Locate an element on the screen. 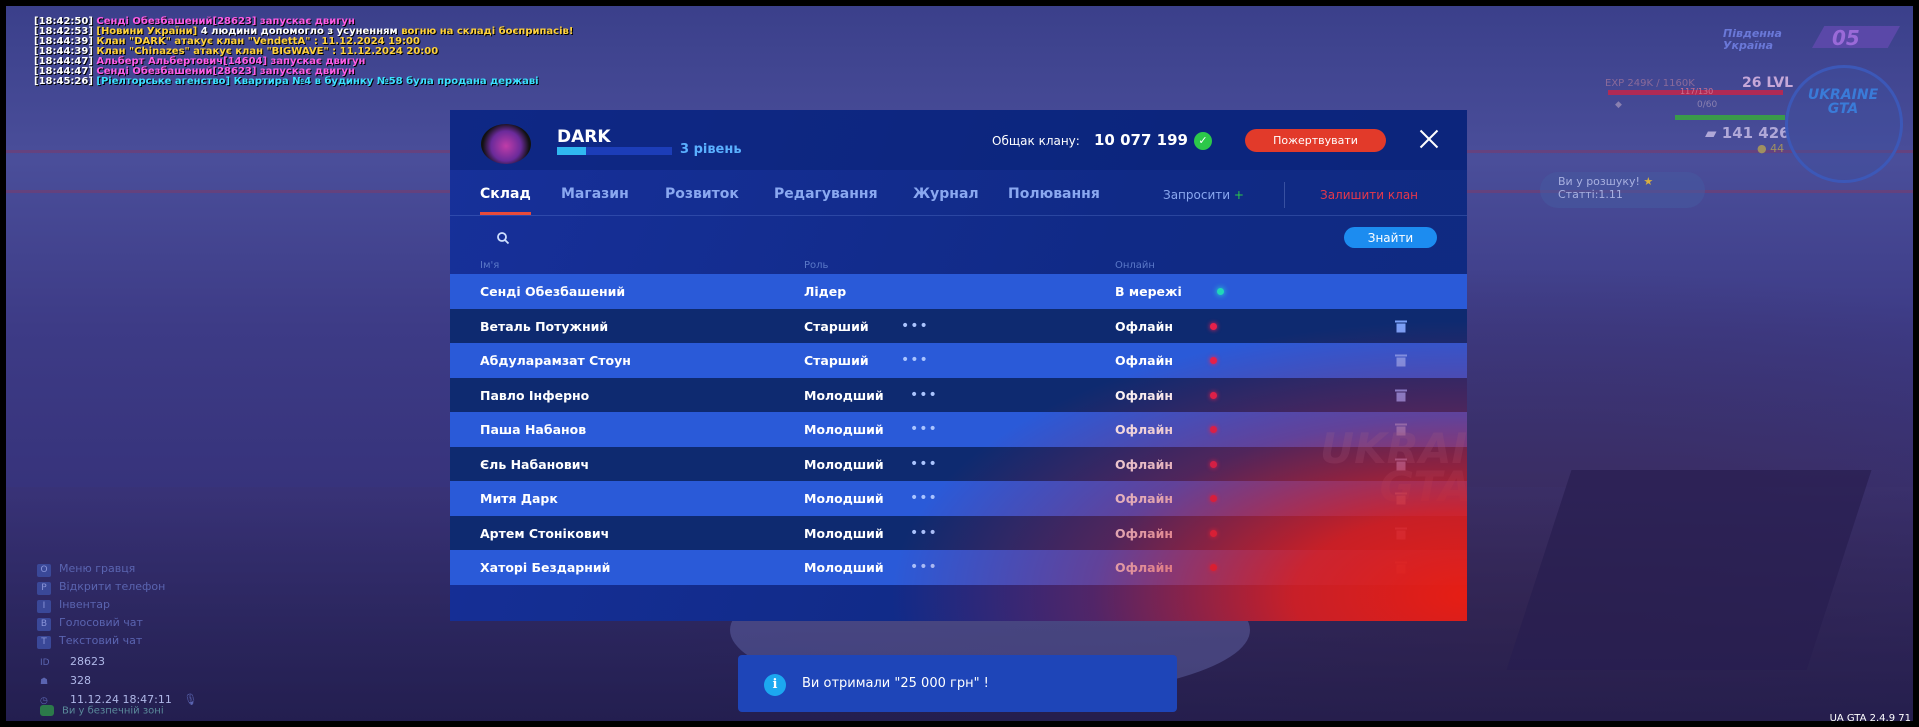 The width and height of the screenshot is (1919, 727). invite-button: Запросити + is located at coordinates (1203, 195).